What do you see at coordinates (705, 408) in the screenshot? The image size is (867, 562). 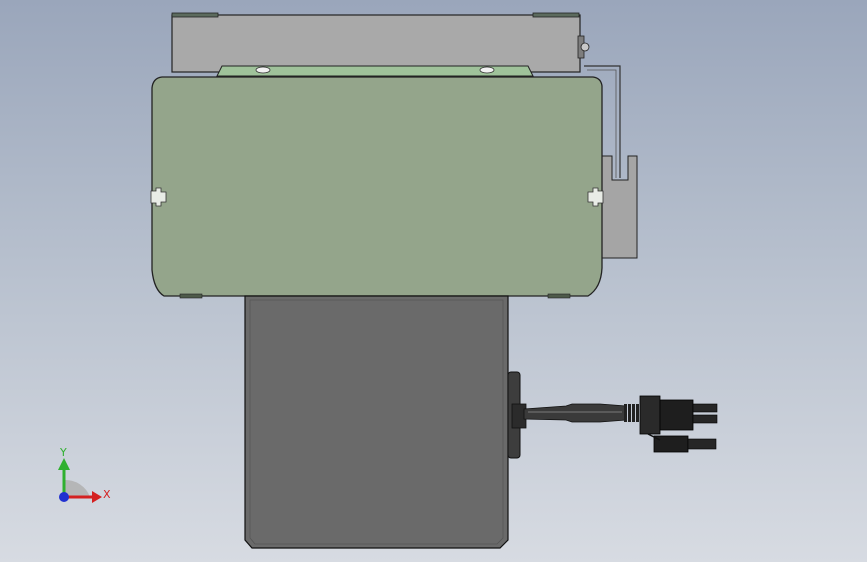 I see `connector-upper-pin-a` at bounding box center [705, 408].